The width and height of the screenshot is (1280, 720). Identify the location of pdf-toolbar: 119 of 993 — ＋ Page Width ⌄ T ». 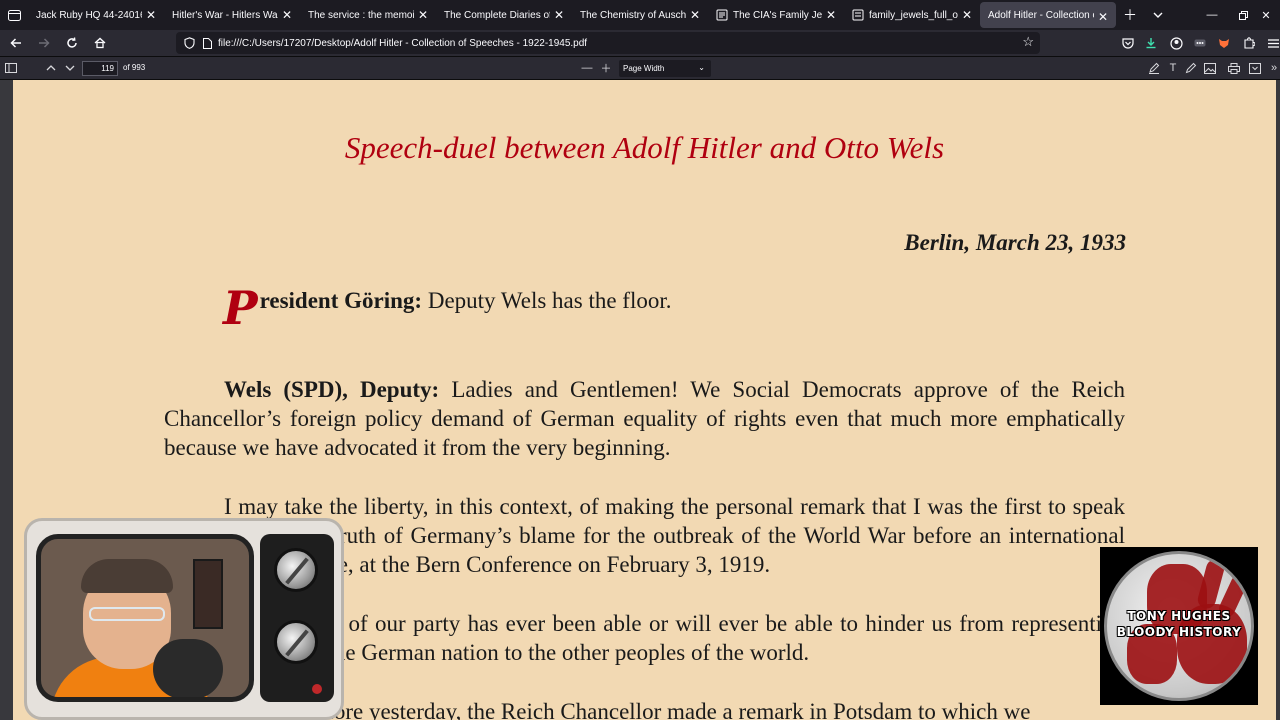
(640, 68).